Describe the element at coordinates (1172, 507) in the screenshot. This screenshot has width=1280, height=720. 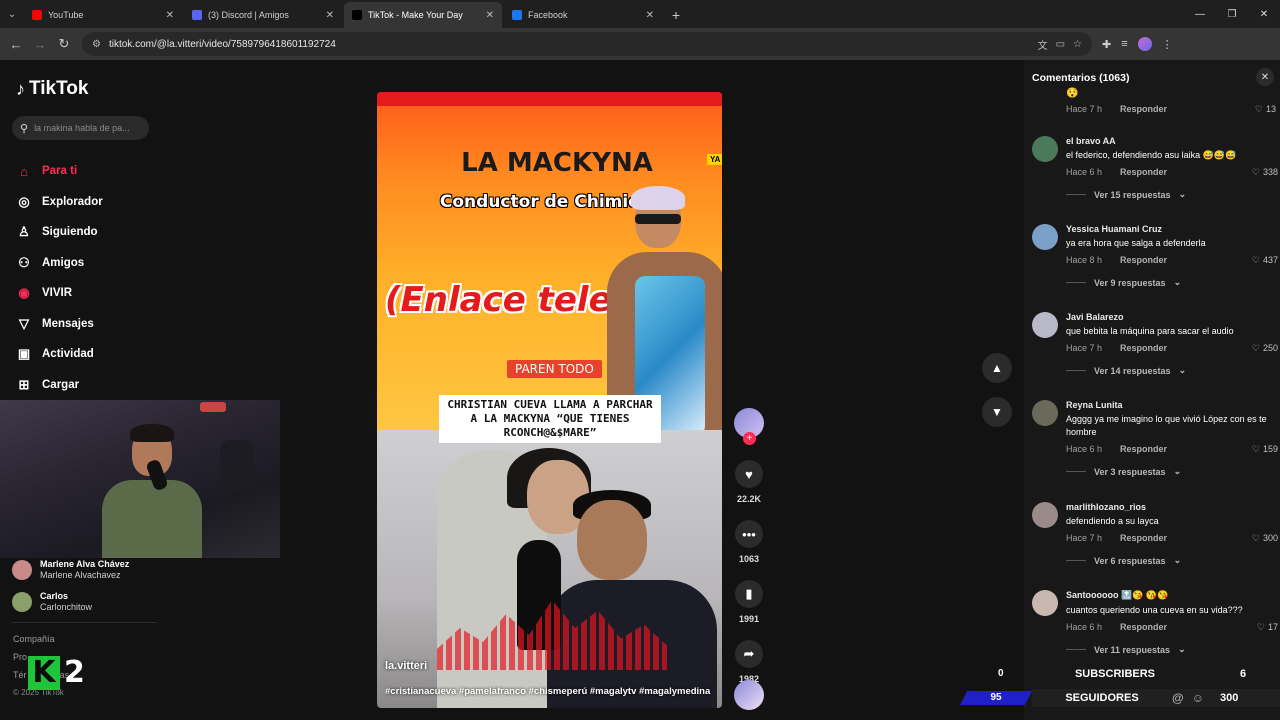
I see `comment-author: marlithlozano_rios` at that location.